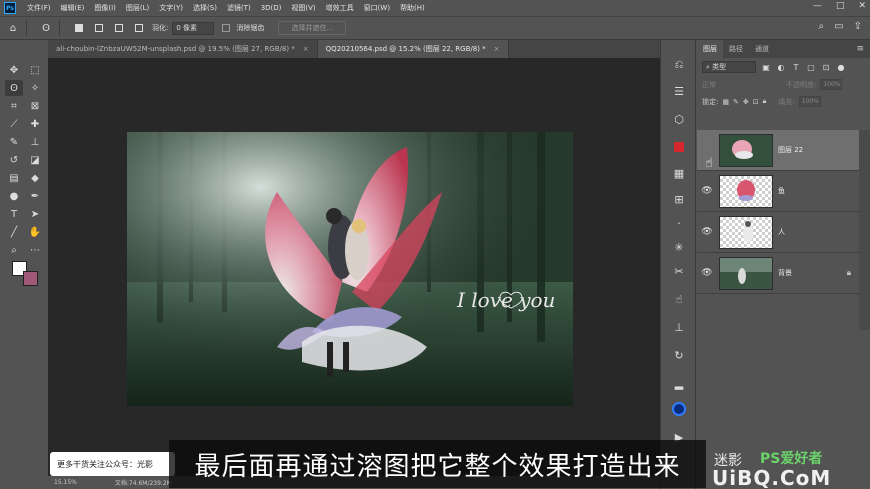 The image size is (870, 489). Describe the element at coordinates (729, 67) in the screenshot. I see `filter-kind-select: ⌕ 类型` at that location.